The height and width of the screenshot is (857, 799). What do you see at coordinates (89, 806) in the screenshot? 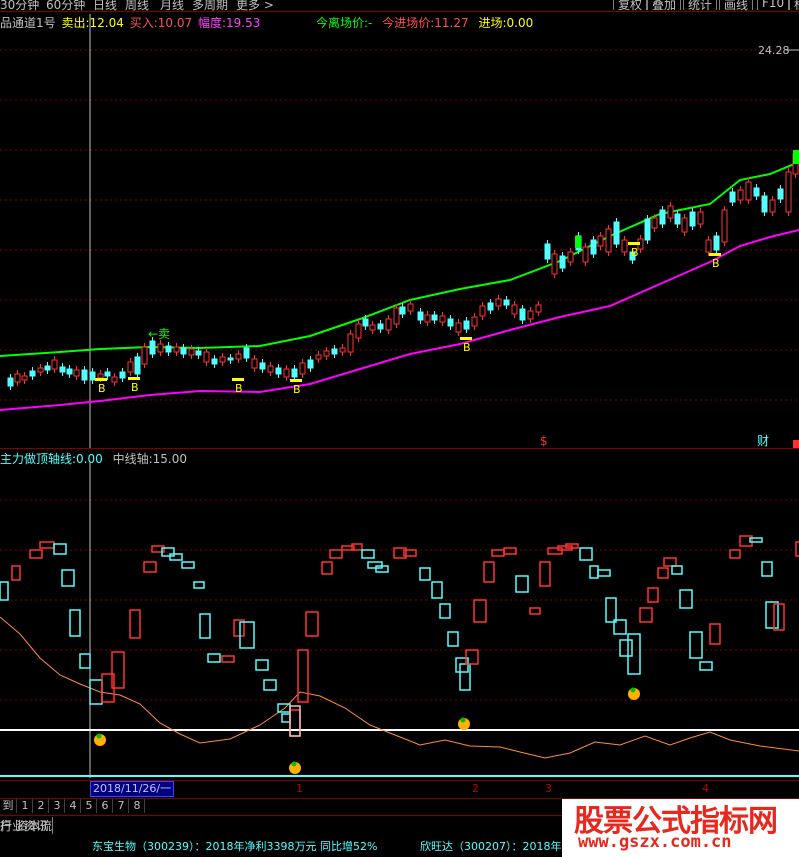
I see `page-5: 5` at bounding box center [89, 806].